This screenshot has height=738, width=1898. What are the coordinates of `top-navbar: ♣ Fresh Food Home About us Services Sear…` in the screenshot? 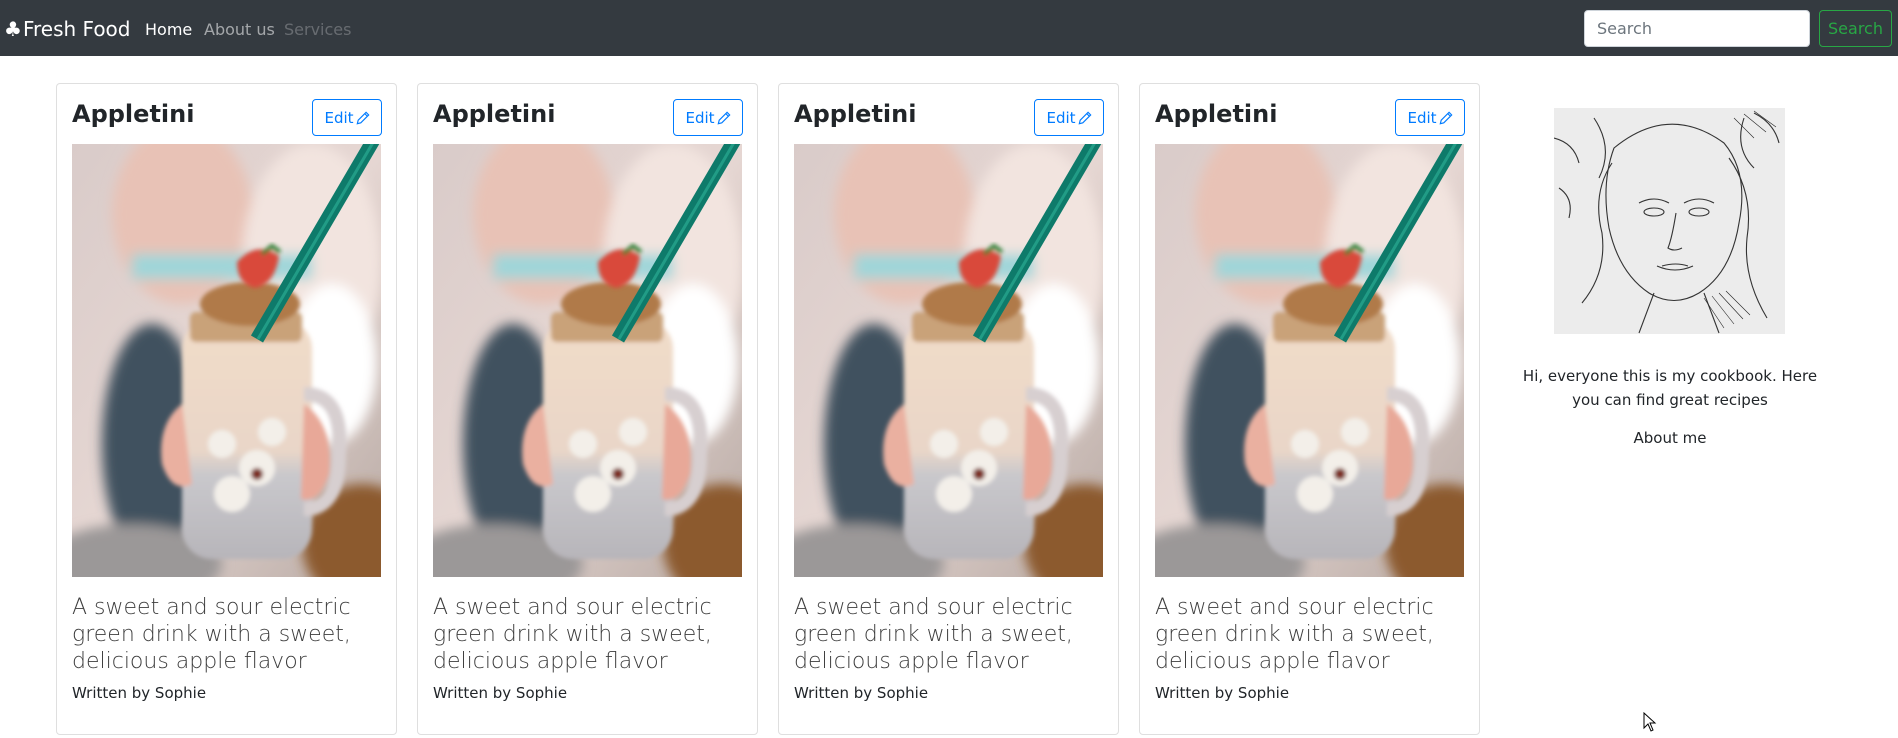 It's located at (949, 28).